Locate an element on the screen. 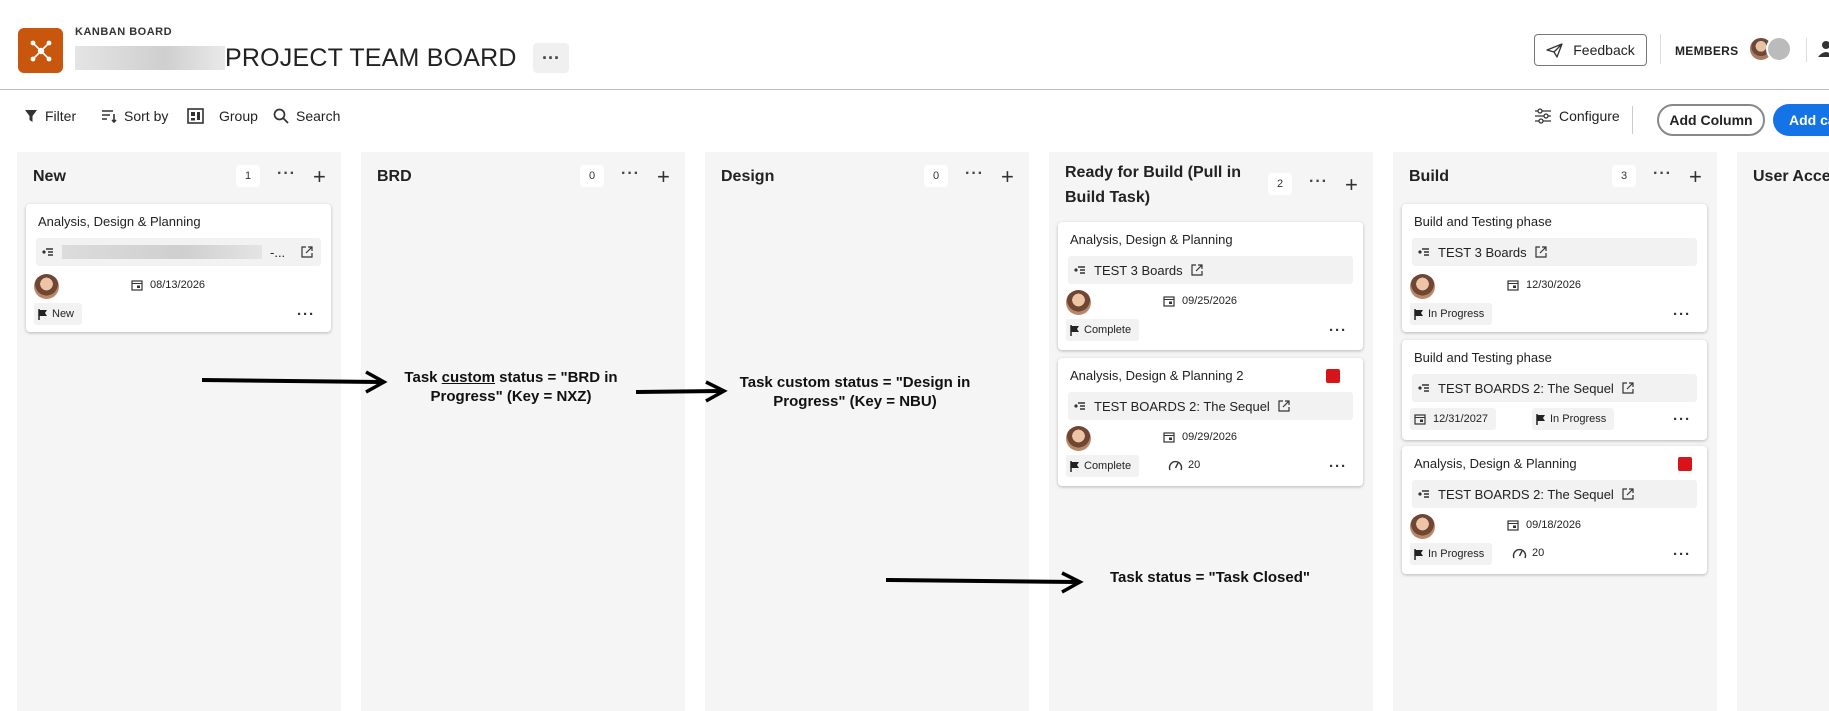 Image resolution: width=1829 pixels, height=711 pixels. column-title: BRD is located at coordinates (394, 176).